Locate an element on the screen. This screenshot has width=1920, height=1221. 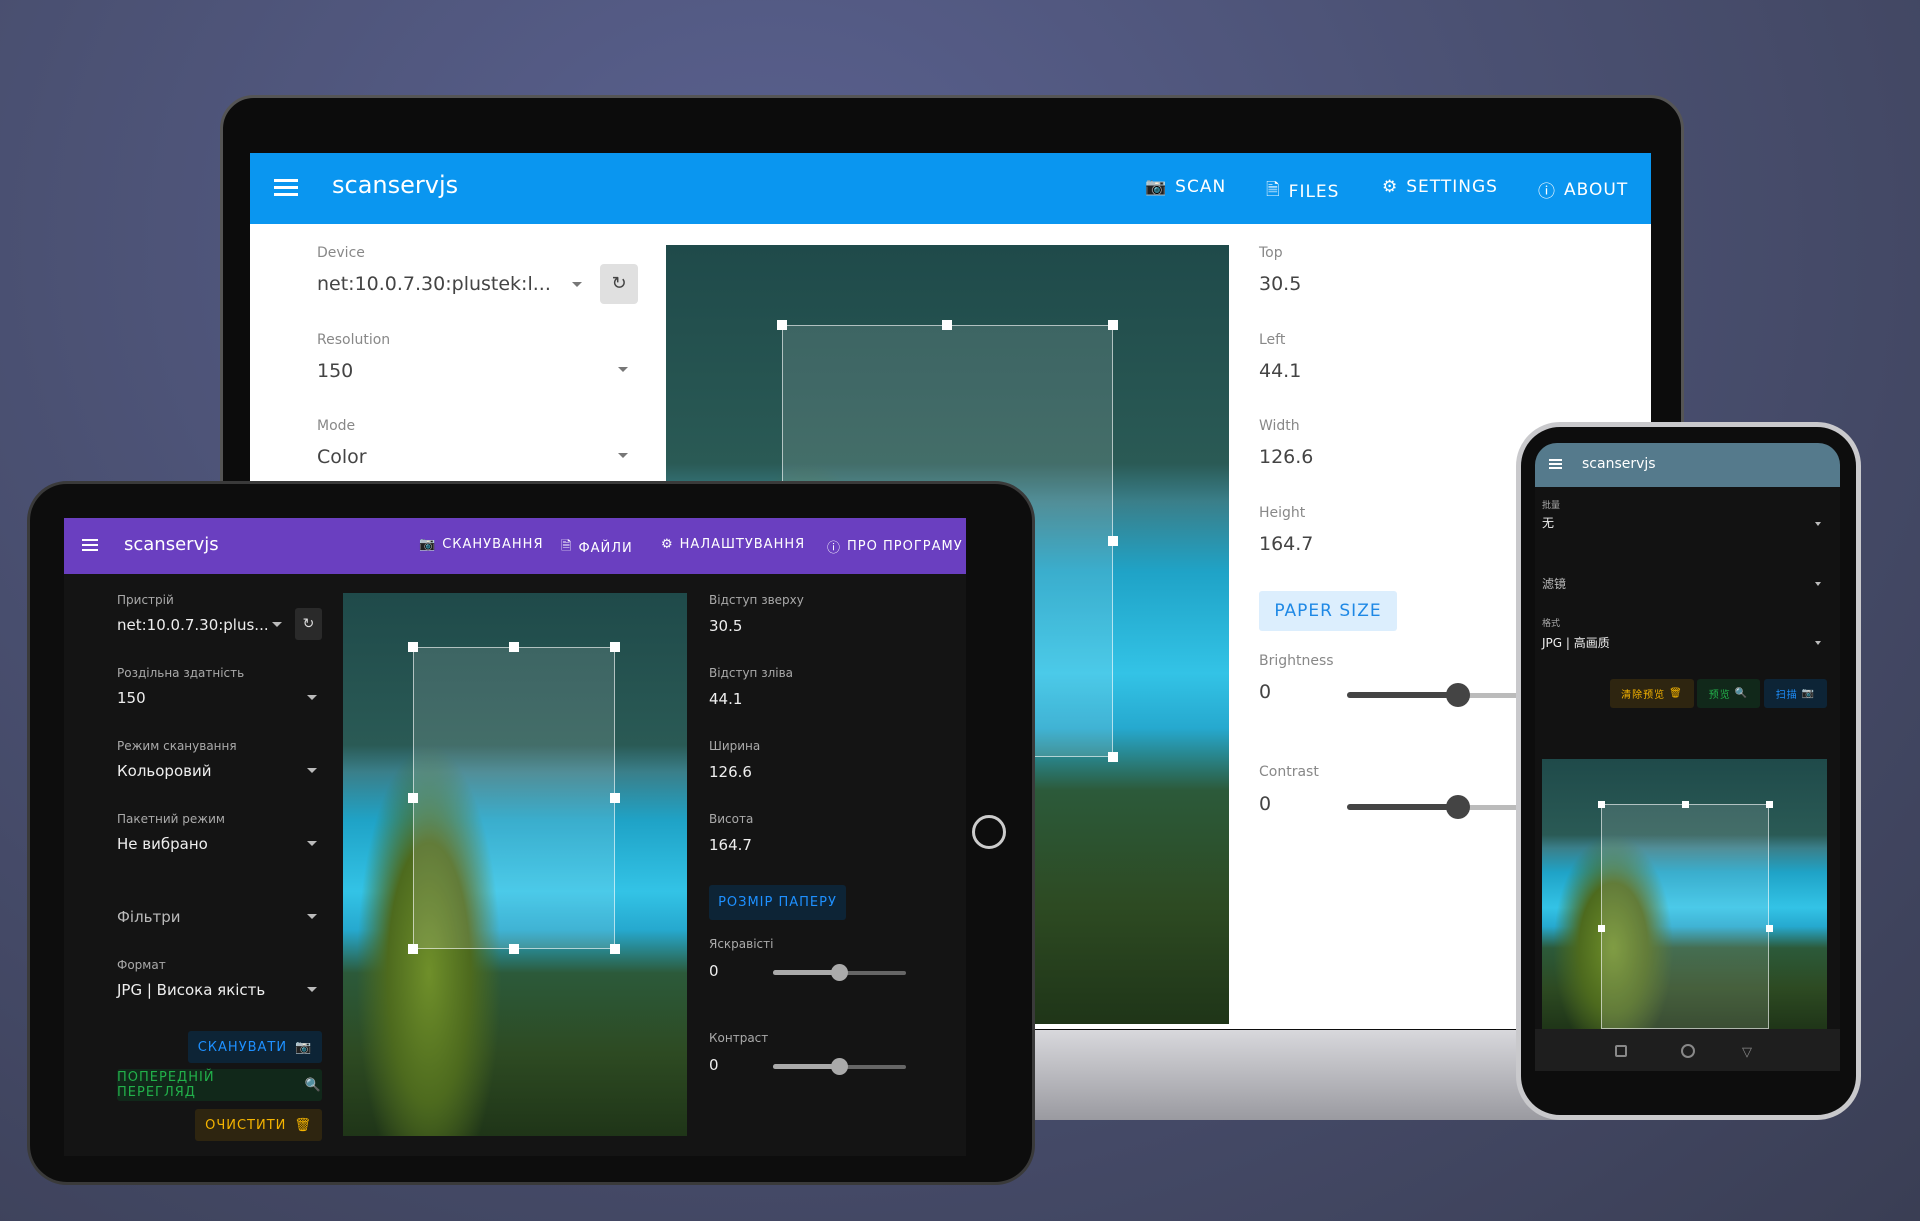
preview-button: 预览 🔍 is located at coordinates (1728, 693).